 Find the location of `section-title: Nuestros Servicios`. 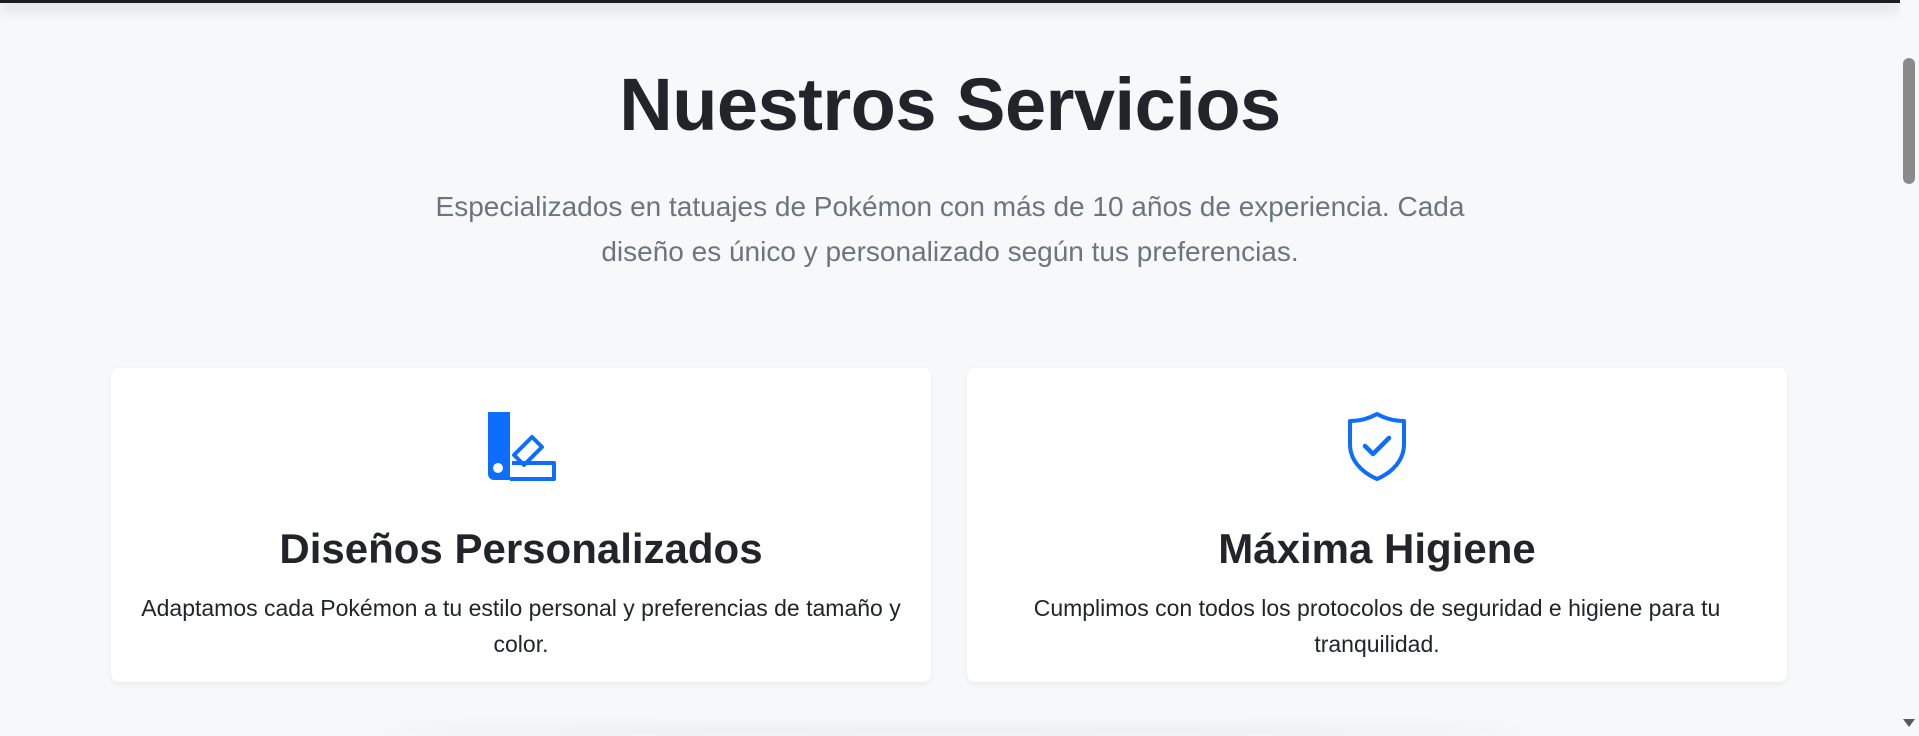

section-title: Nuestros Servicios is located at coordinates (950, 104).